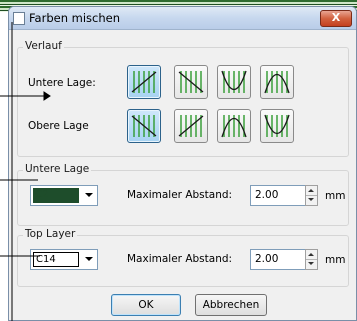 The width and height of the screenshot is (357, 321). I want to click on lower-gradient-curve-hill-button, so click(277, 82).